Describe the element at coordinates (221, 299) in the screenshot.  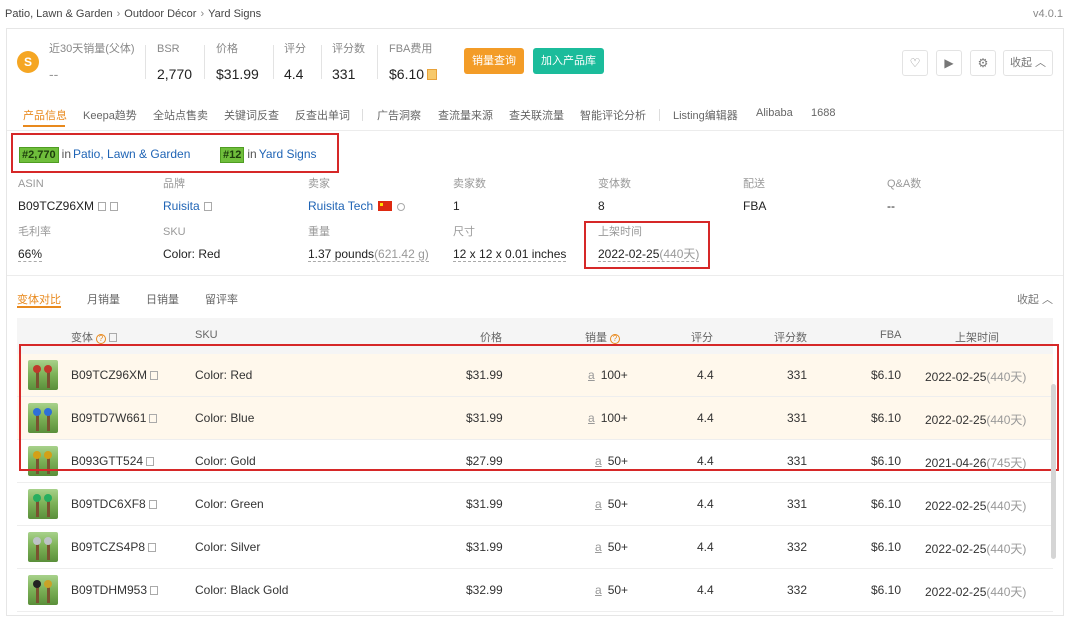
I see `subtab-review-rate: 留评率` at that location.